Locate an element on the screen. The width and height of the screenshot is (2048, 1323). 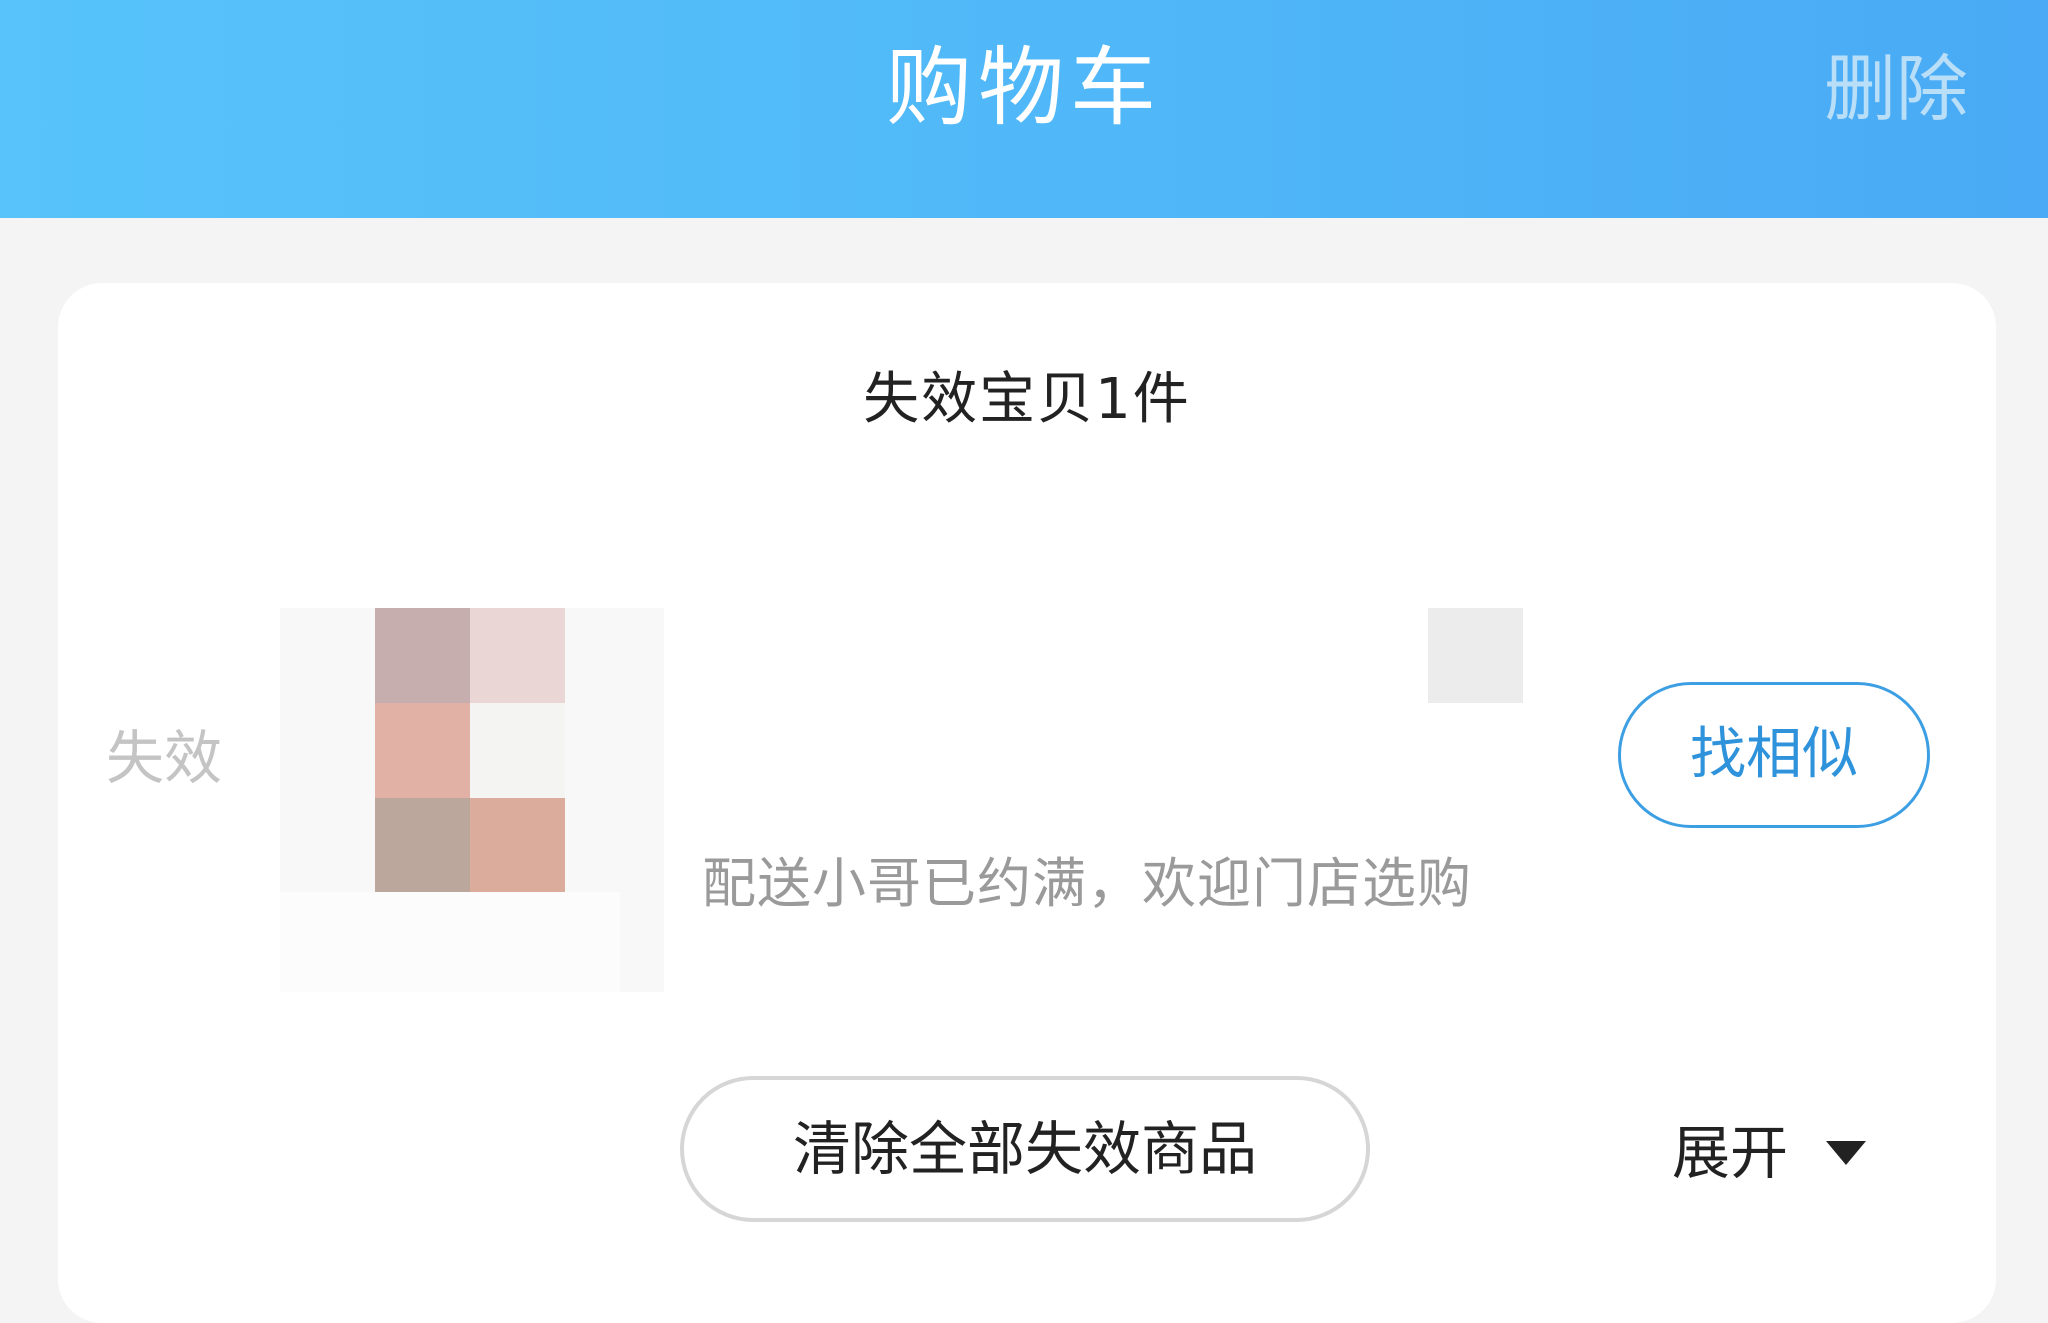
product-thumbnail is located at coordinates (472, 800).